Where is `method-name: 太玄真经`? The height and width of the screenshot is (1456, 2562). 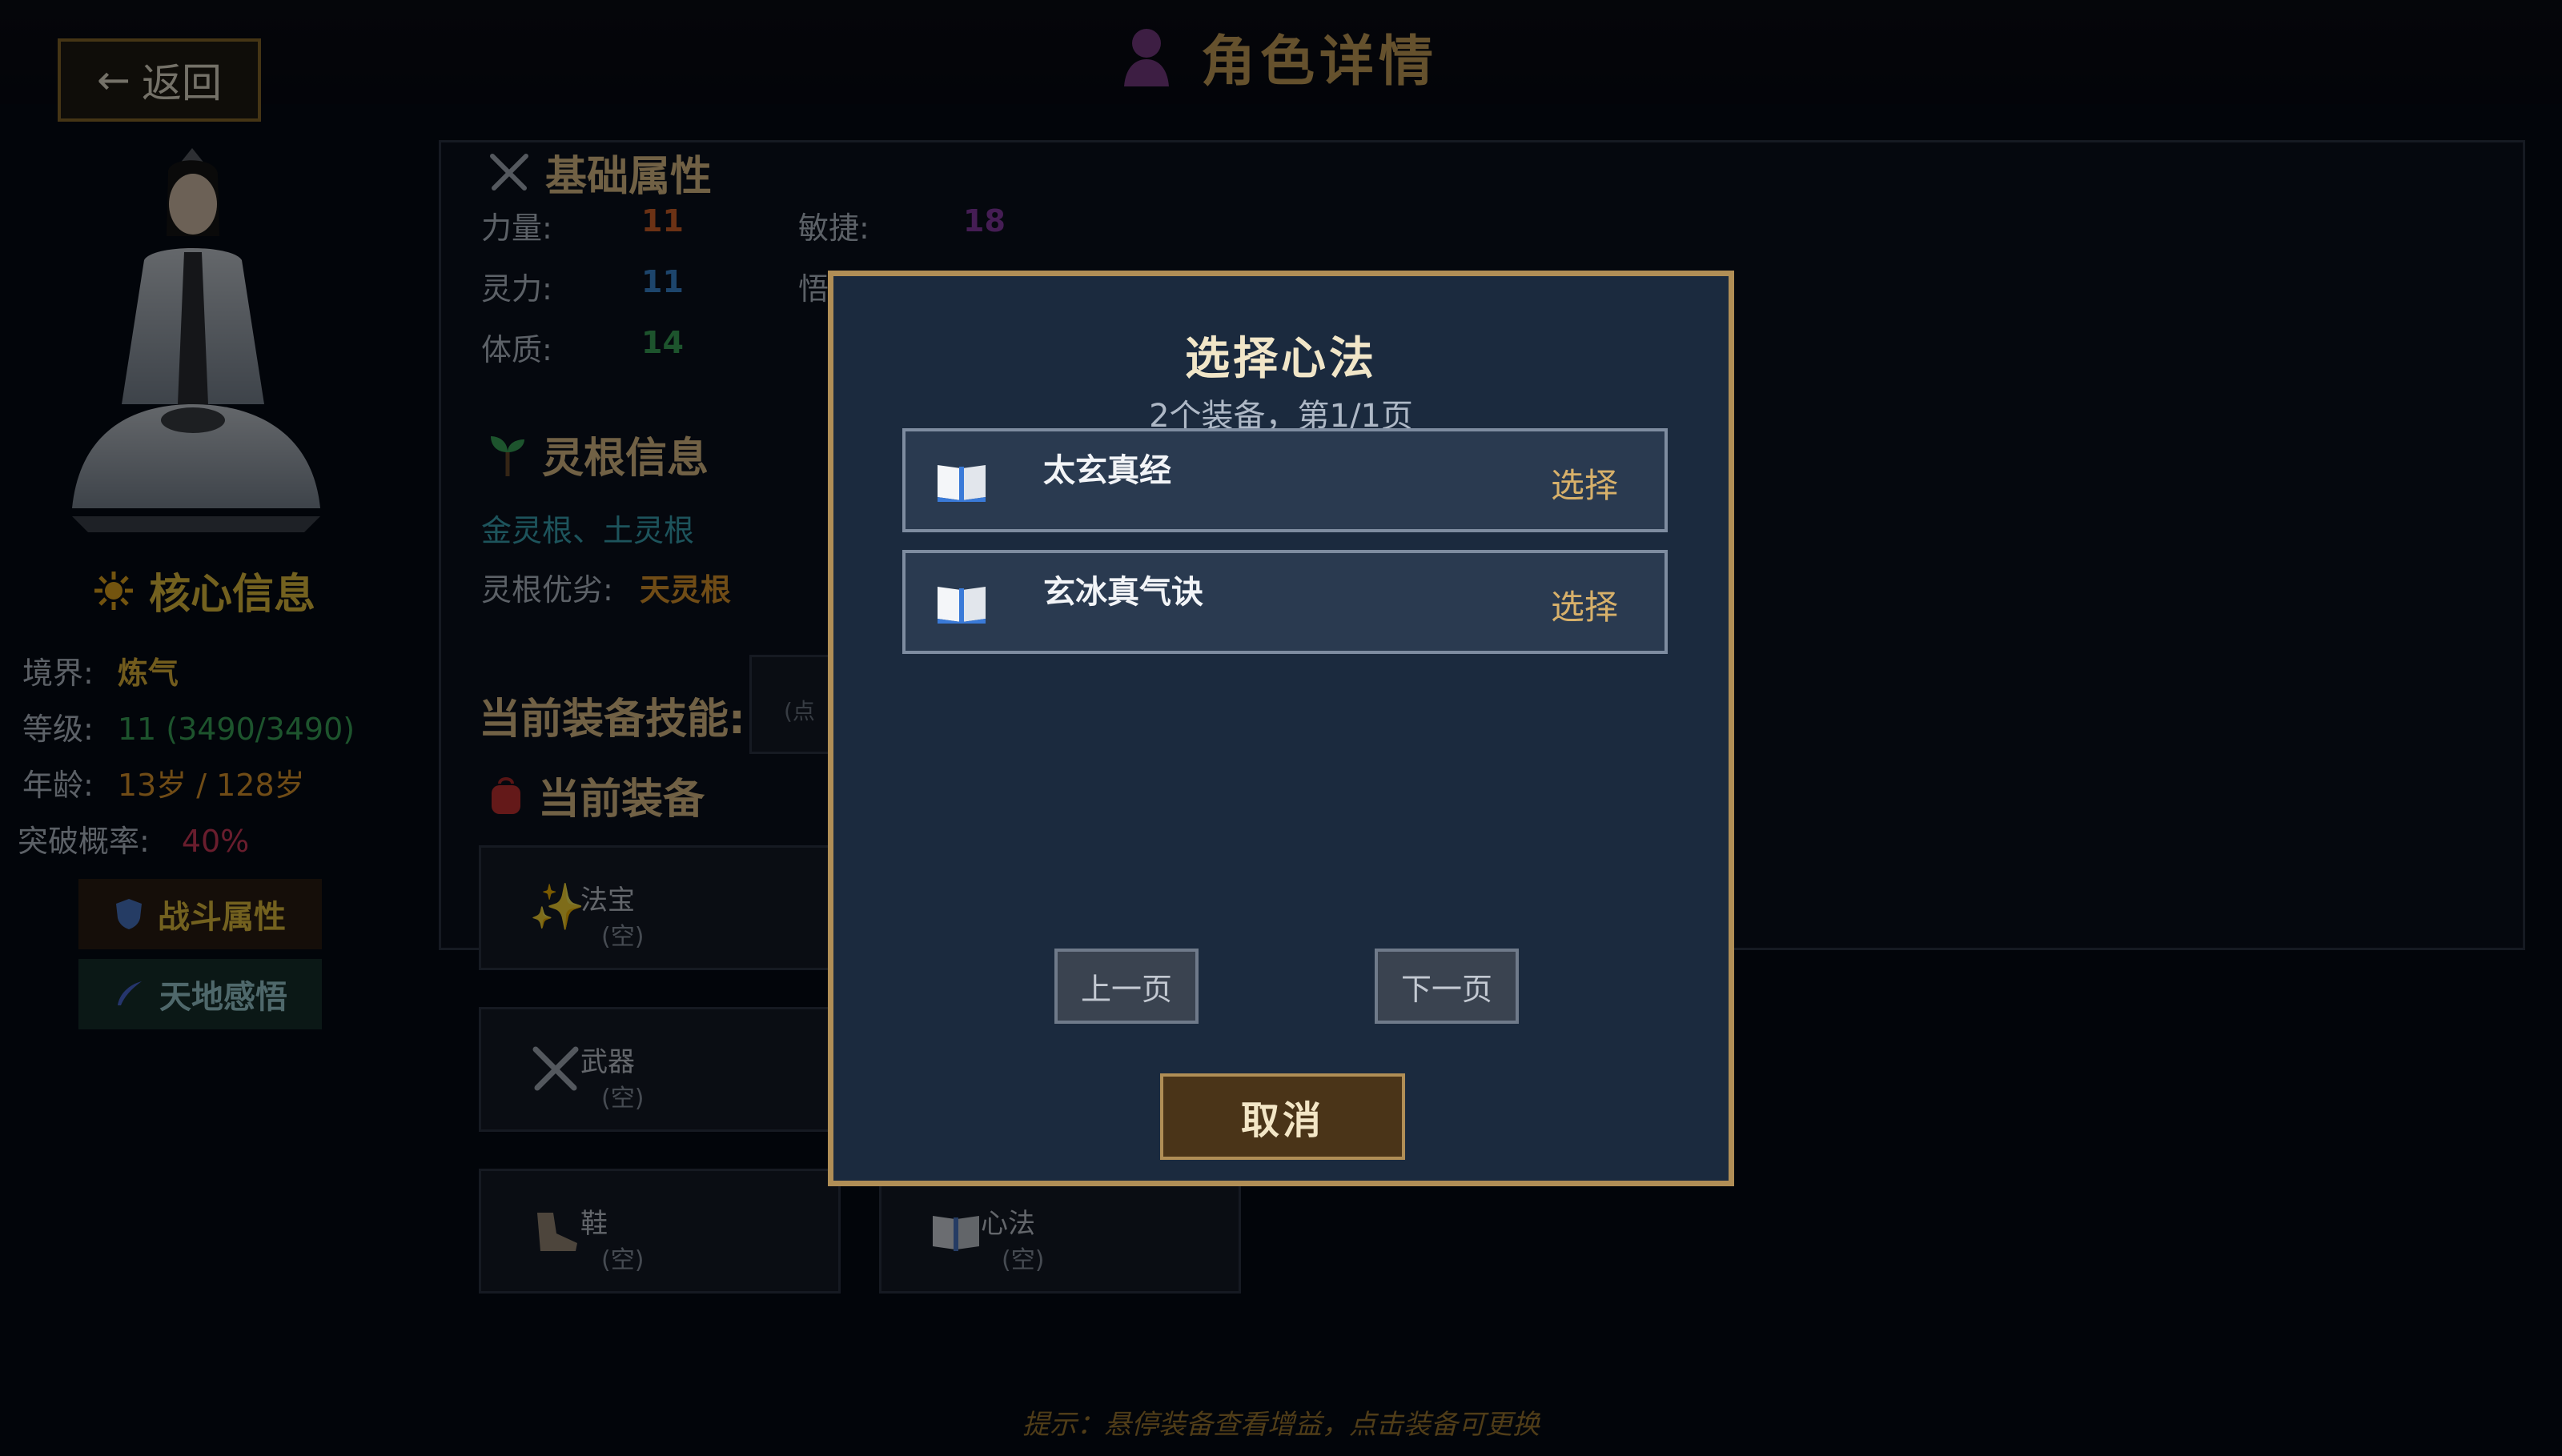
method-name: 太玄真经 is located at coordinates (1107, 471).